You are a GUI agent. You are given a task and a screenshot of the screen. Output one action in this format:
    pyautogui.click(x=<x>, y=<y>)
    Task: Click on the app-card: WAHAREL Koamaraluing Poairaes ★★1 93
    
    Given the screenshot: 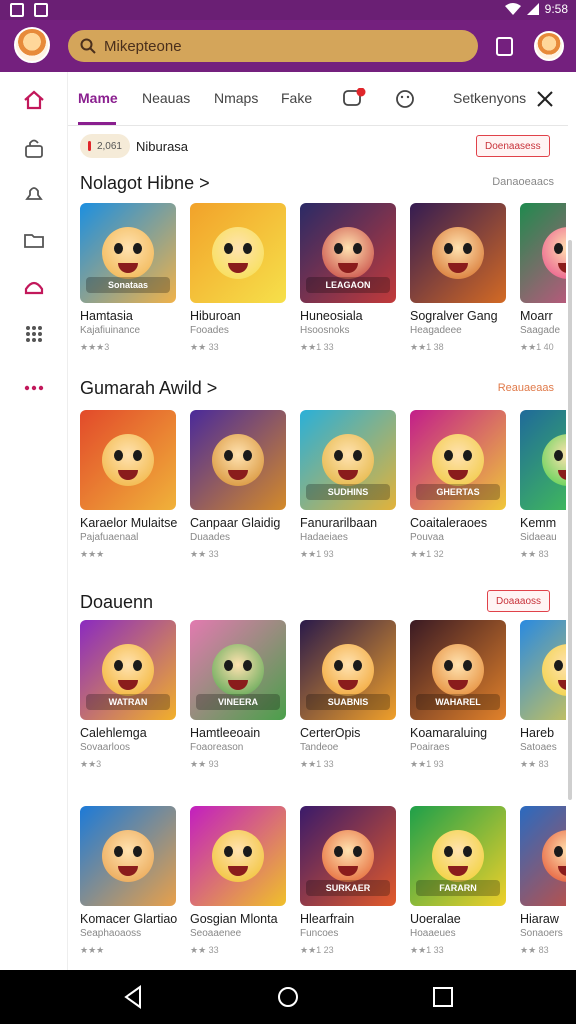 What is the action you would take?
    pyautogui.click(x=460, y=695)
    